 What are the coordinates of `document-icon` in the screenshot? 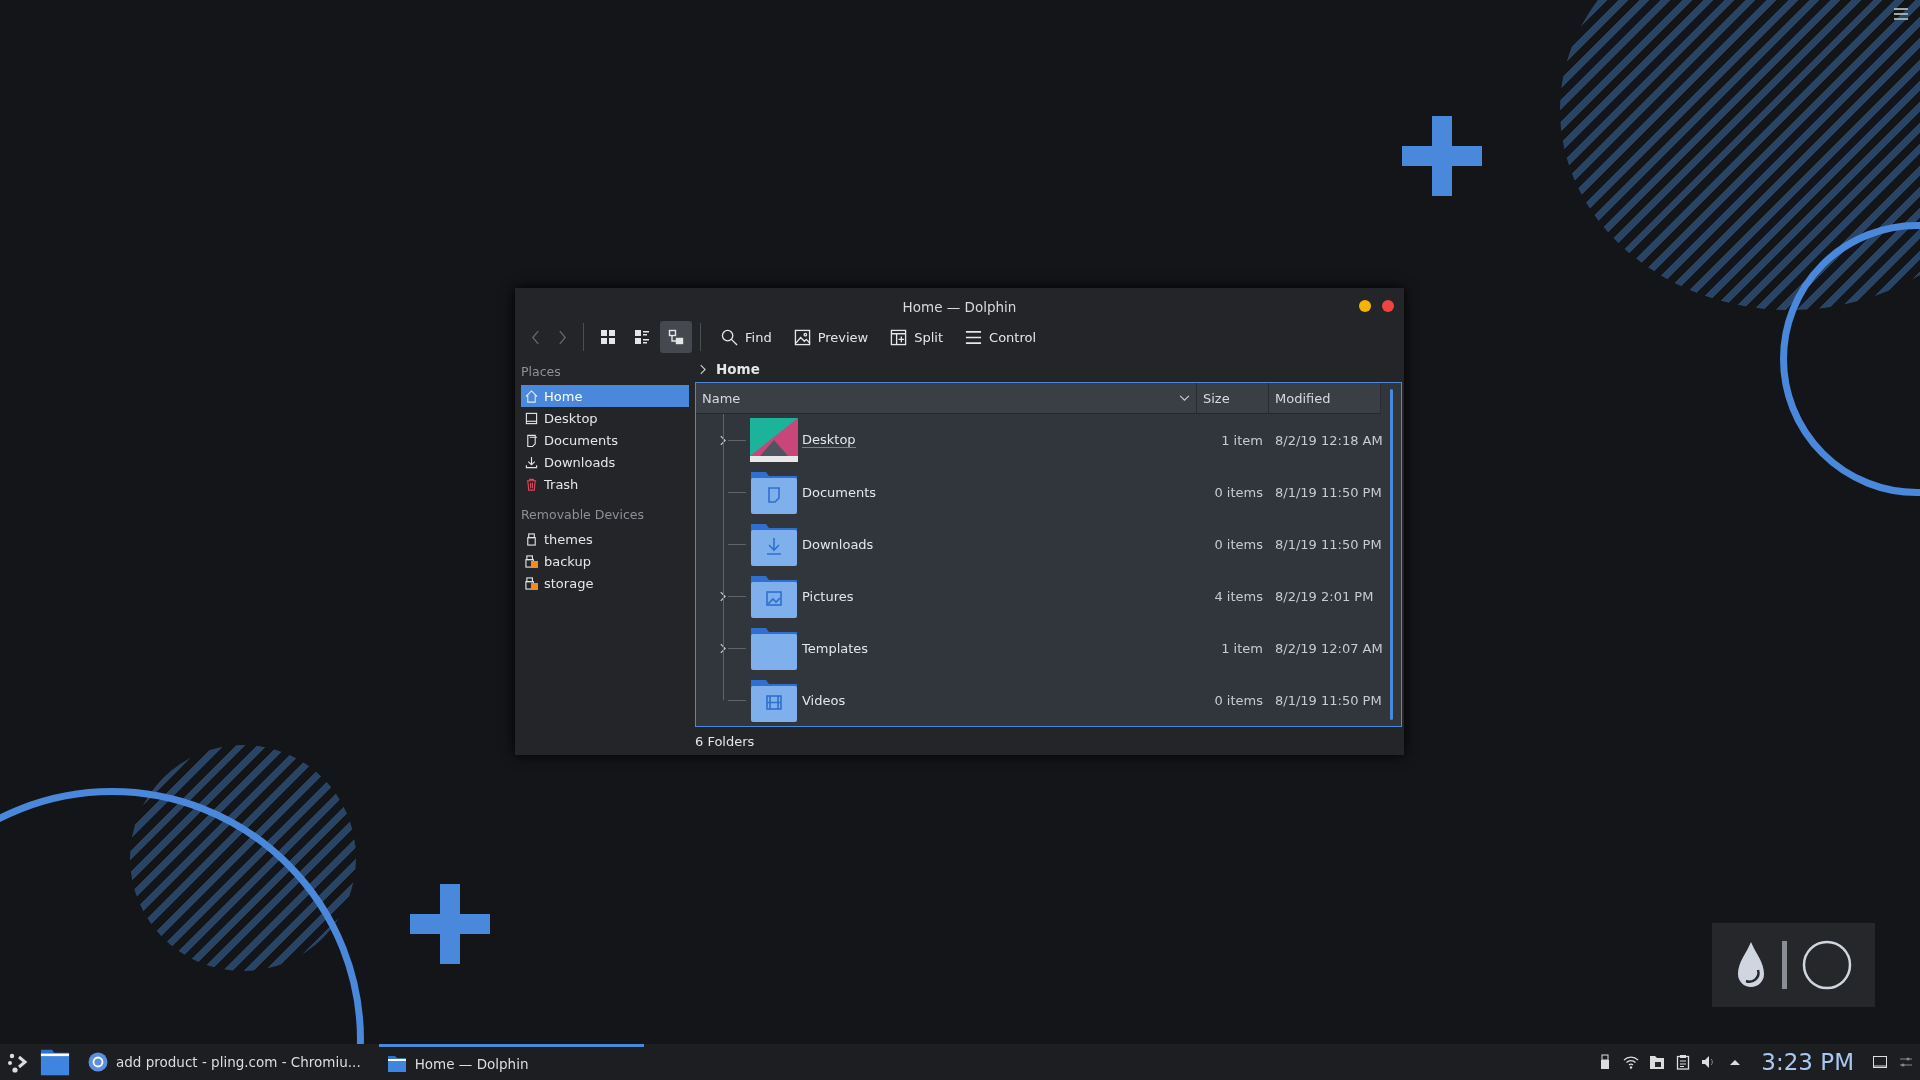 It's located at (531, 440).